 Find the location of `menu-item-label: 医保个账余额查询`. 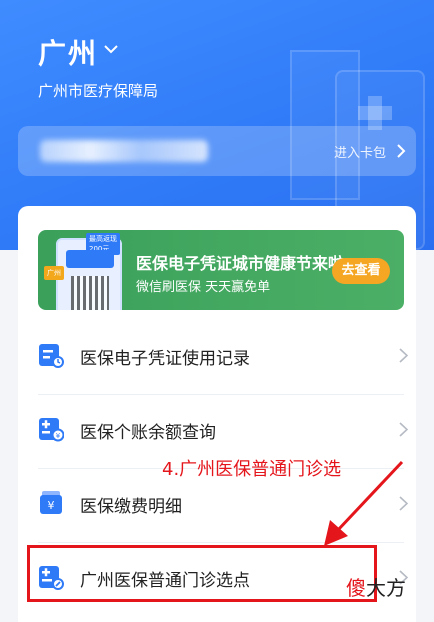

menu-item-label: 医保个账余额查询 is located at coordinates (148, 433).